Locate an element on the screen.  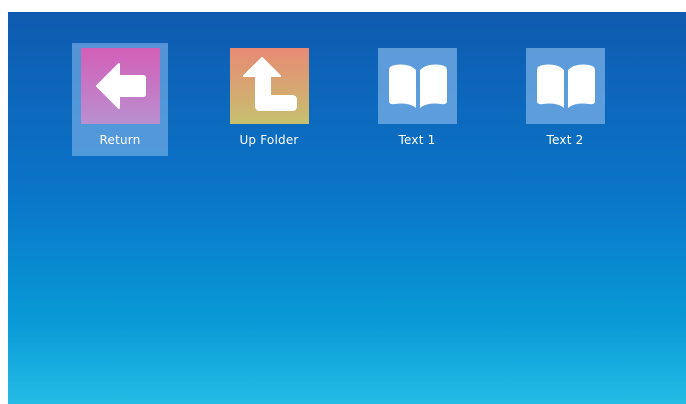
item-label: Text 1 is located at coordinates (417, 140).